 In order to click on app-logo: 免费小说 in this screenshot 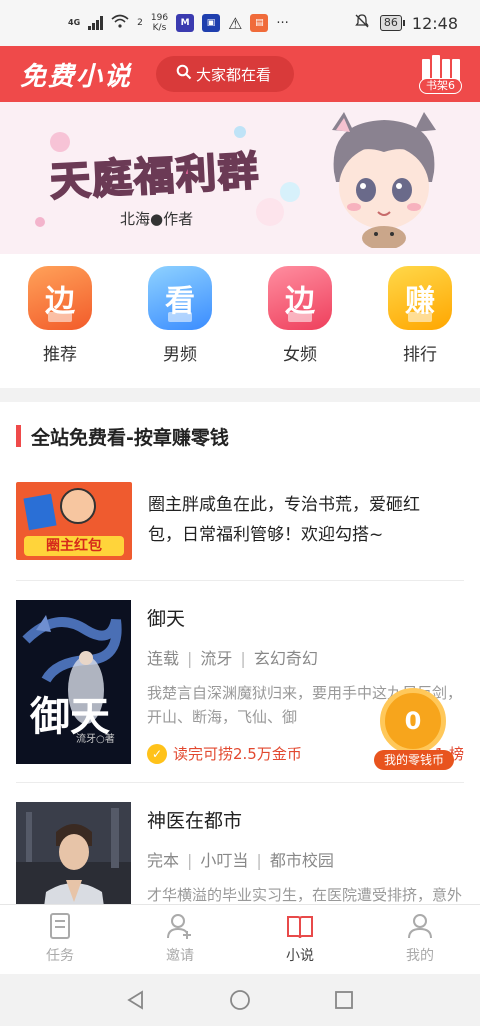, I will do `click(76, 76)`.